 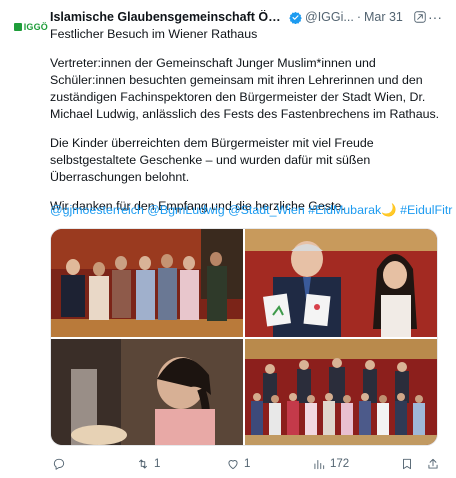 I want to click on like-icon, so click(x=233, y=465).